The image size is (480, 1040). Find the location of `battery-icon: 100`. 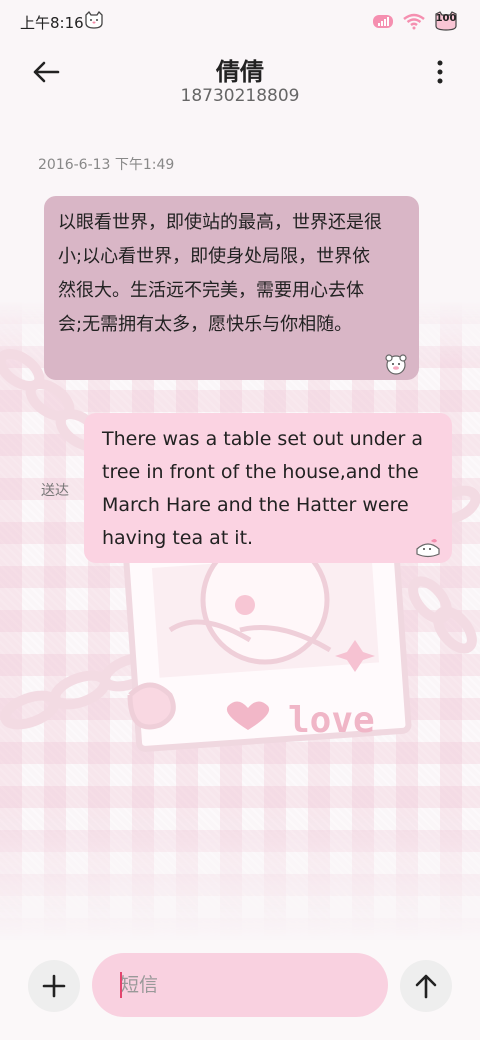

battery-icon: 100 is located at coordinates (446, 21).